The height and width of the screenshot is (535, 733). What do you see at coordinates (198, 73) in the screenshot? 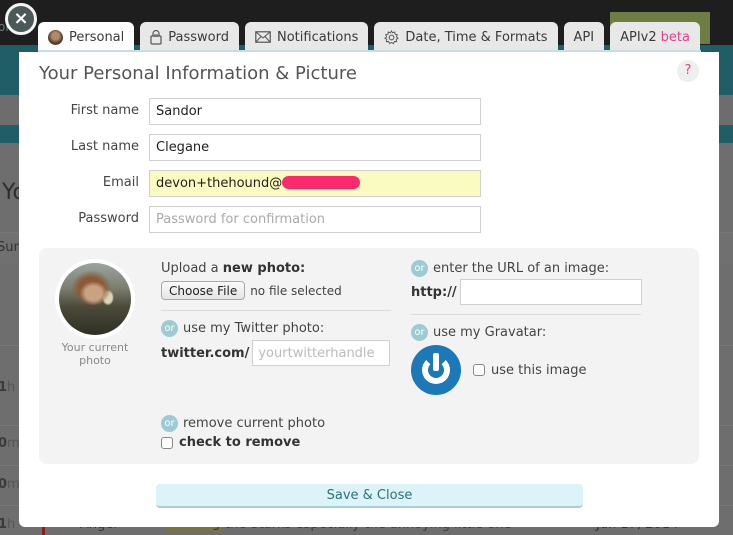
I see `panel-title: Your Personal Information & Picture` at bounding box center [198, 73].